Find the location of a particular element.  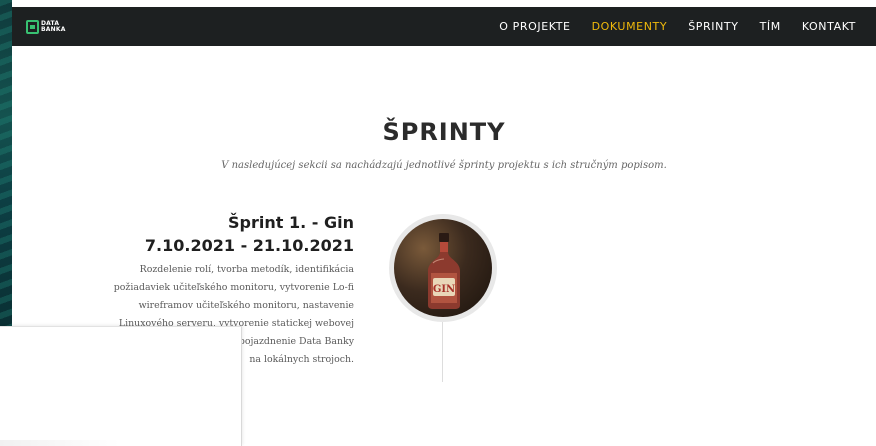

nav-link-sprinty: ŠPRINTY is located at coordinates (713, 26).